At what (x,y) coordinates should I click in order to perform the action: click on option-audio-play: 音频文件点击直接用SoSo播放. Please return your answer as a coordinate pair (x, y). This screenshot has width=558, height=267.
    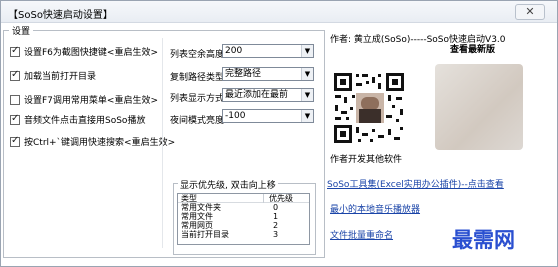
    Looking at the image, I should click on (78, 119).